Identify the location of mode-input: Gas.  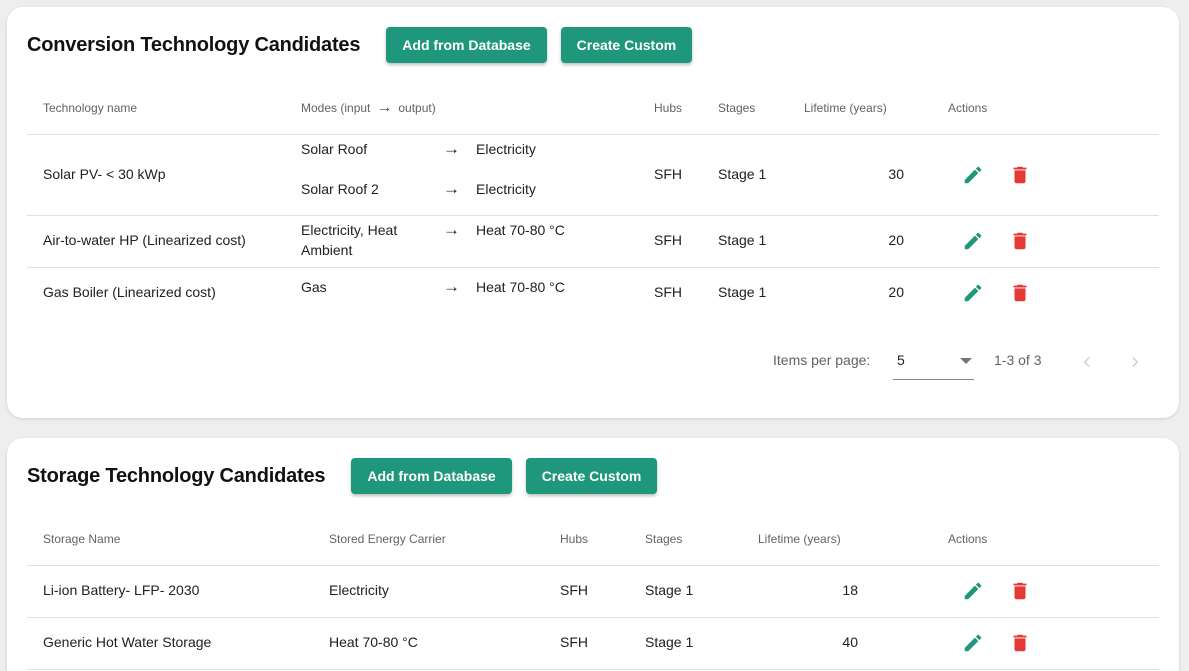
(314, 287).